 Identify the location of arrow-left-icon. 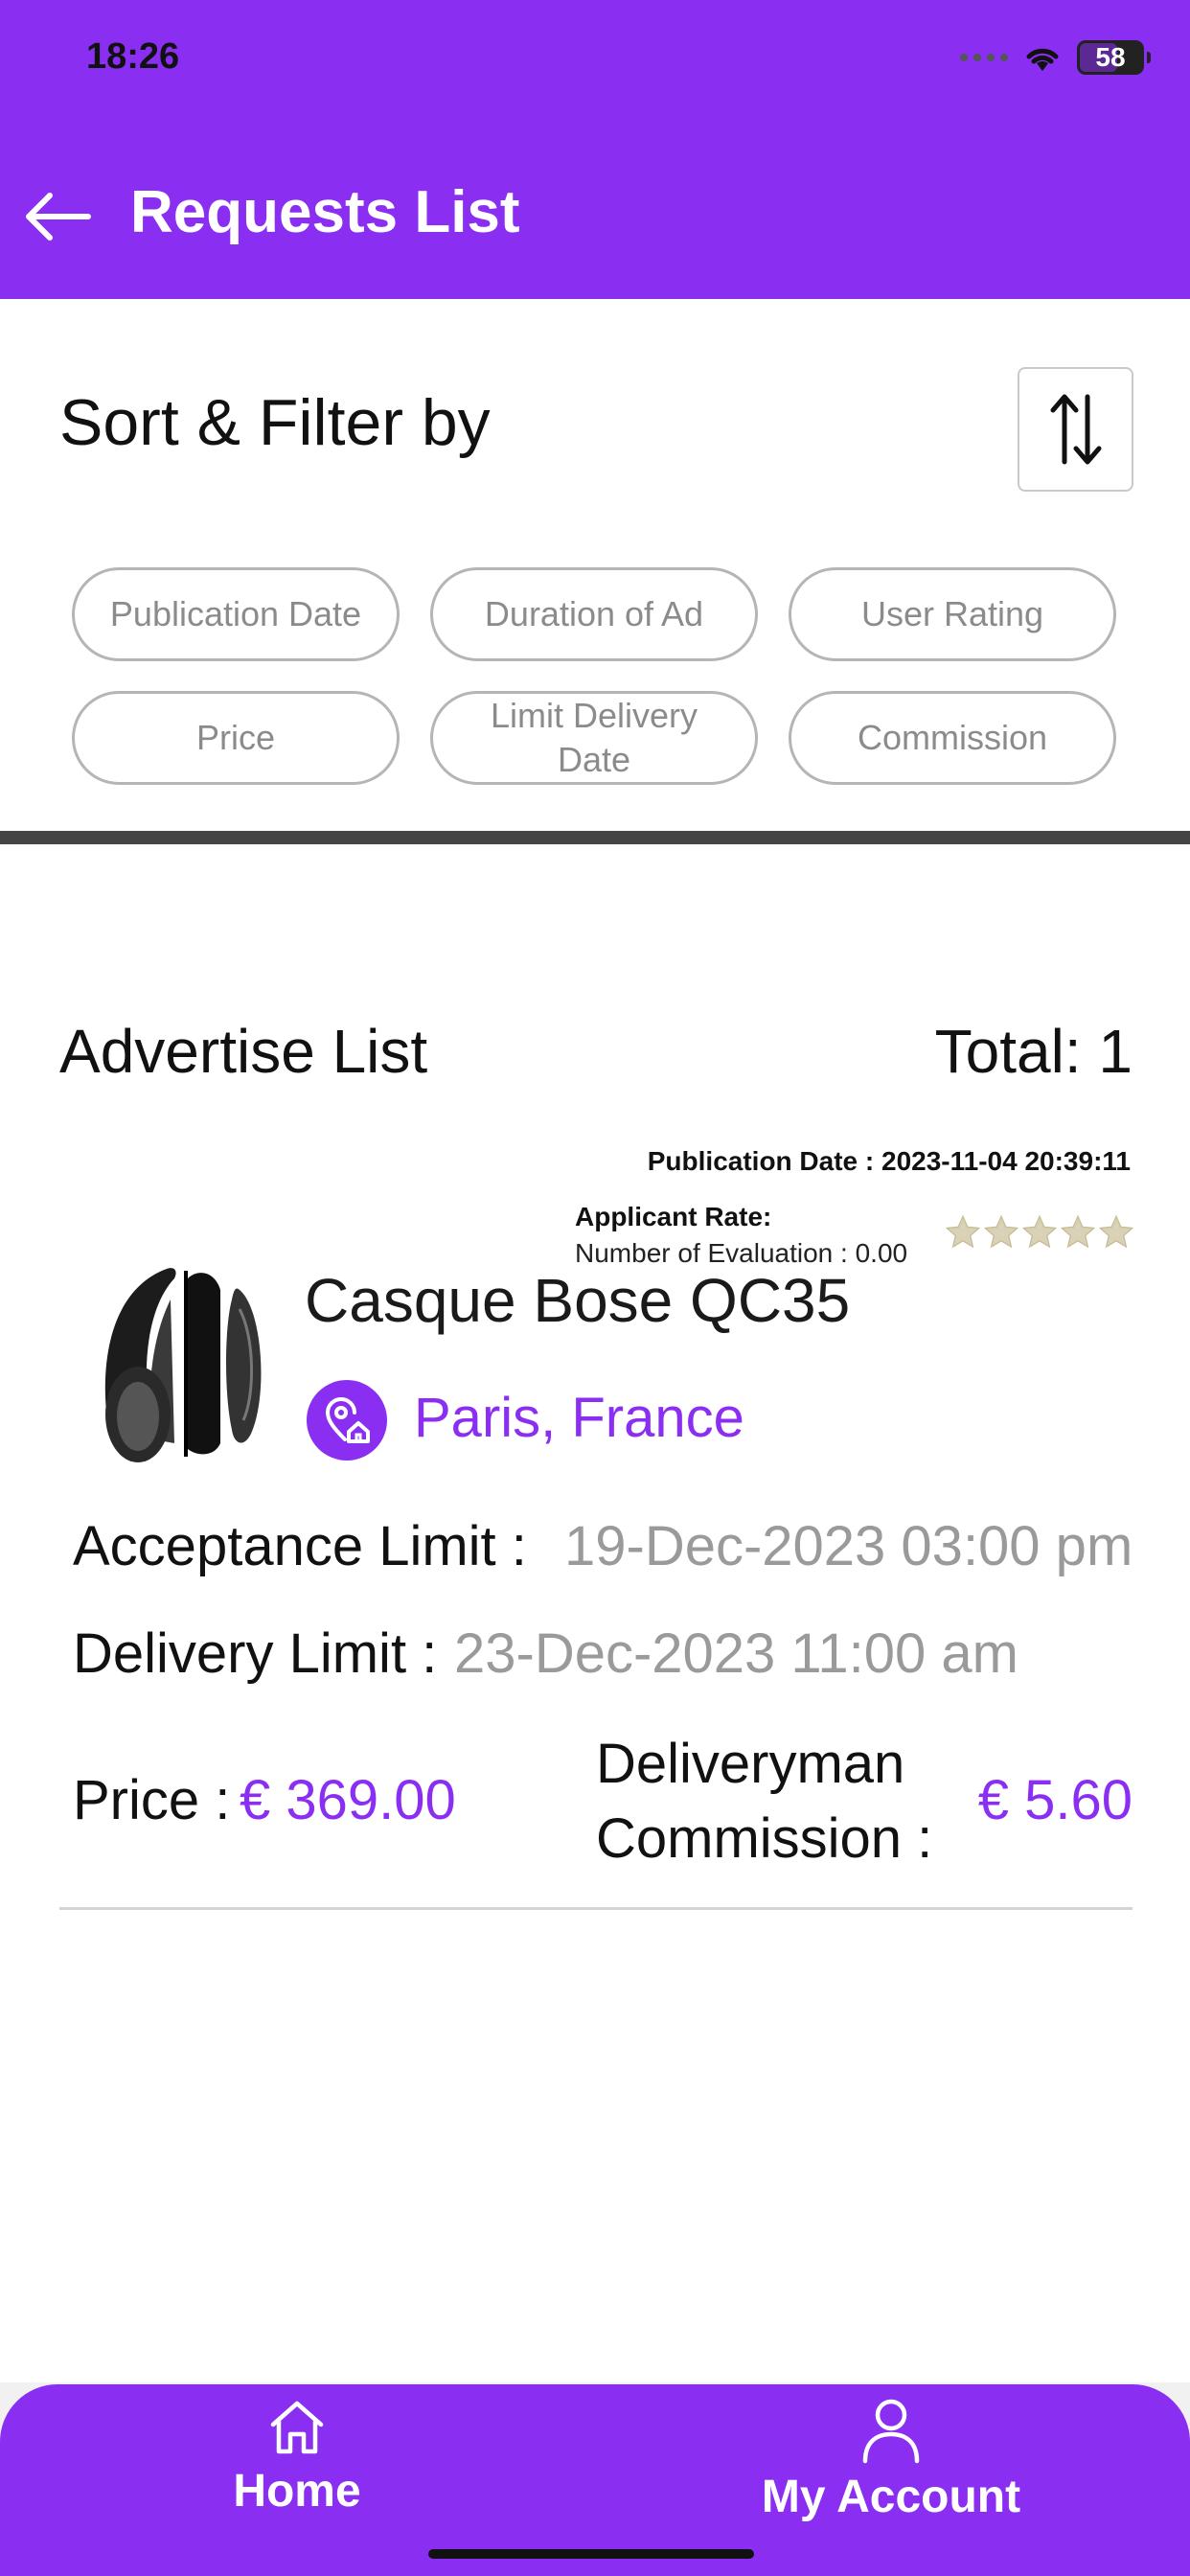
(59, 217).